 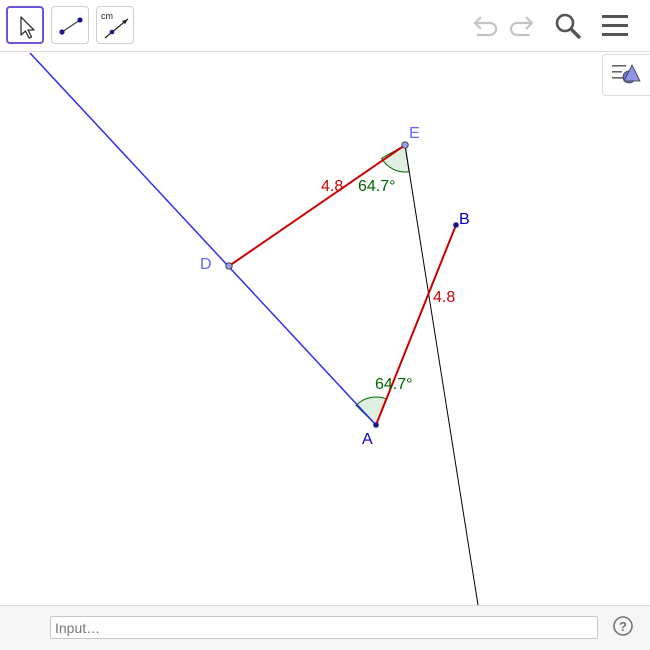 What do you see at coordinates (325, 26) in the screenshot?
I see `toolbar: cm` at bounding box center [325, 26].